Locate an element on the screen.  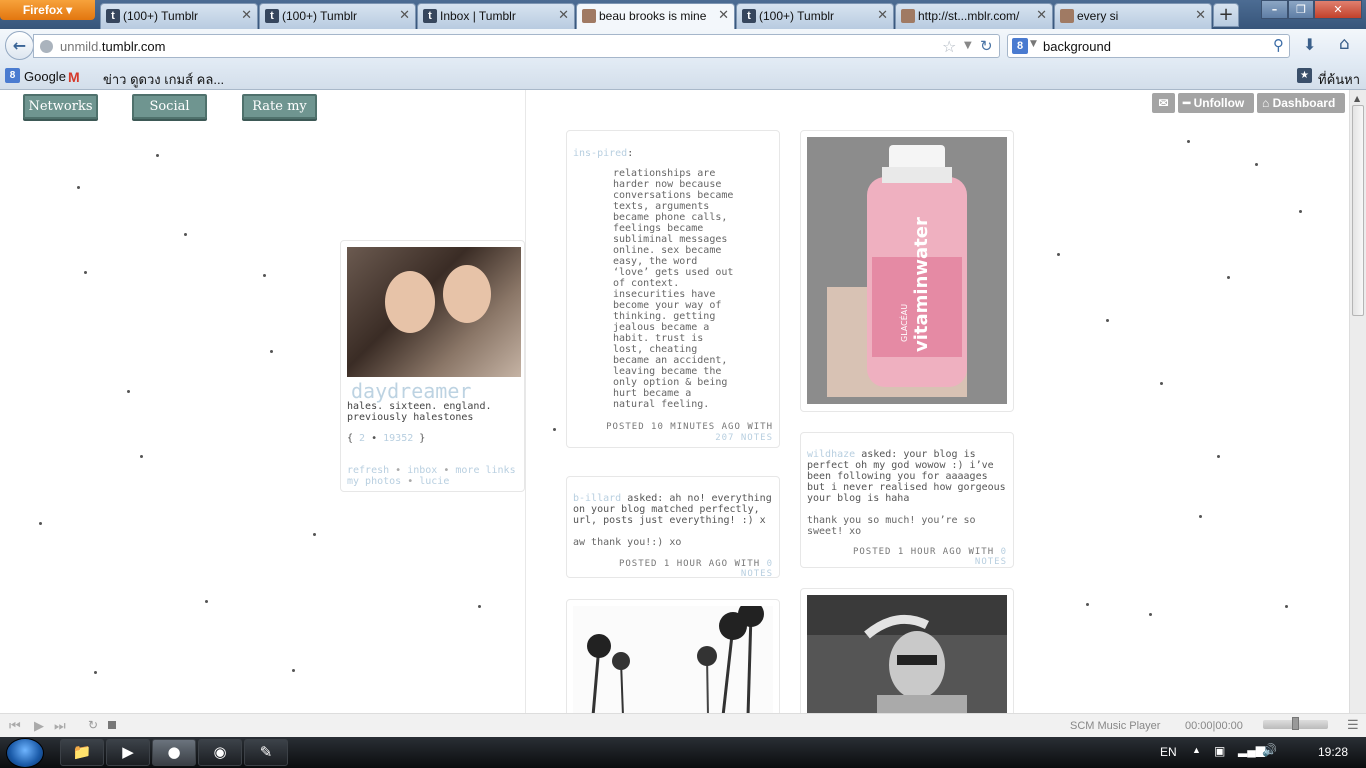
tab-title: every si is located at coordinates (1098, 16).